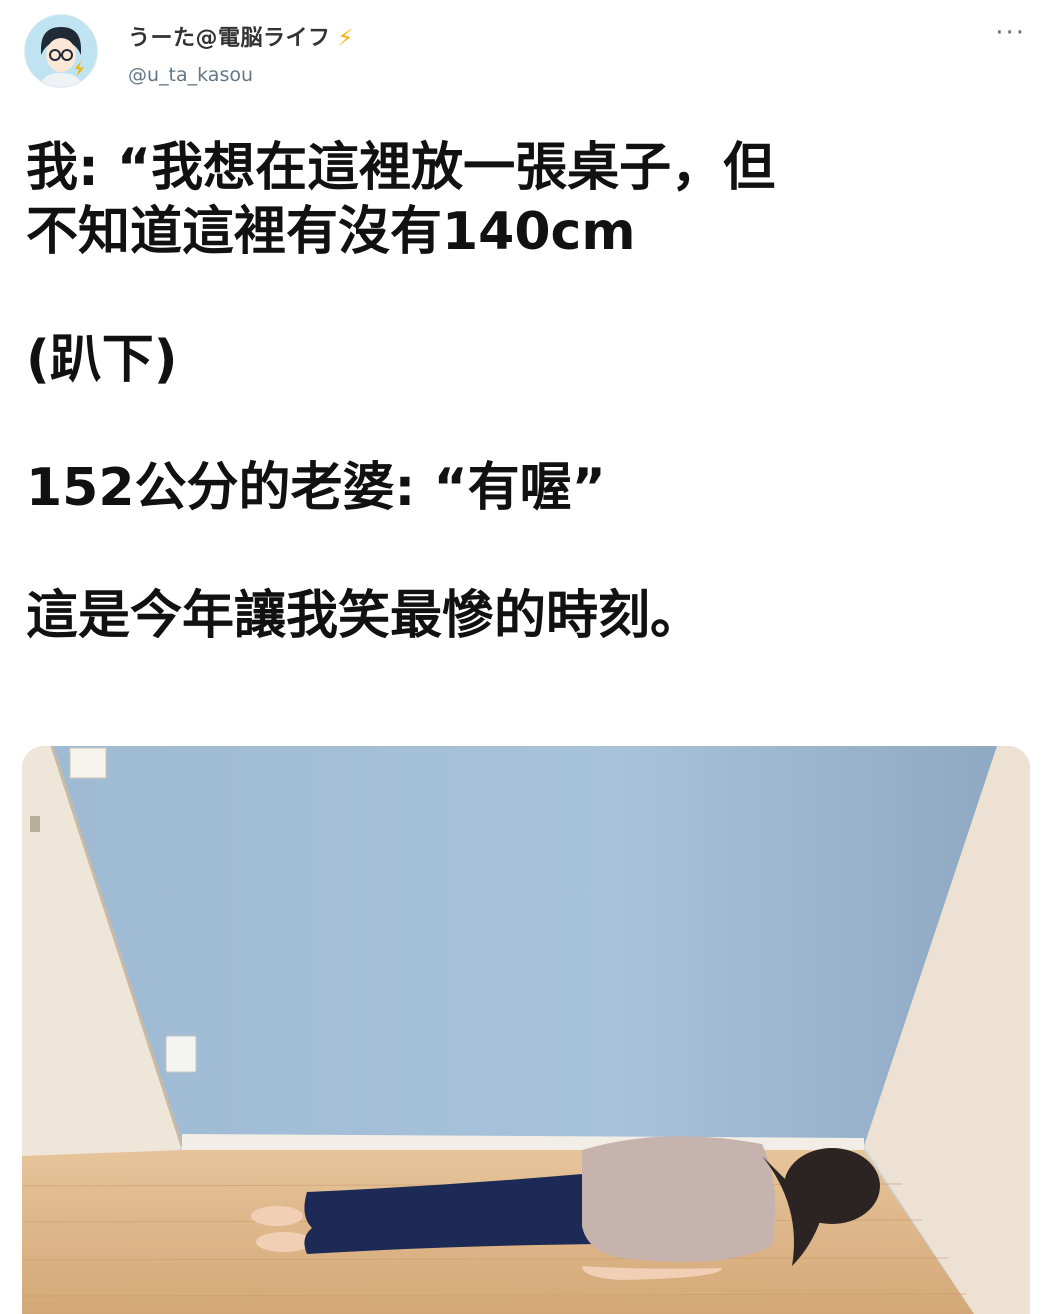 The height and width of the screenshot is (1314, 1051). I want to click on display-name: うーた@電脳ライフ ⚡, so click(240, 36).